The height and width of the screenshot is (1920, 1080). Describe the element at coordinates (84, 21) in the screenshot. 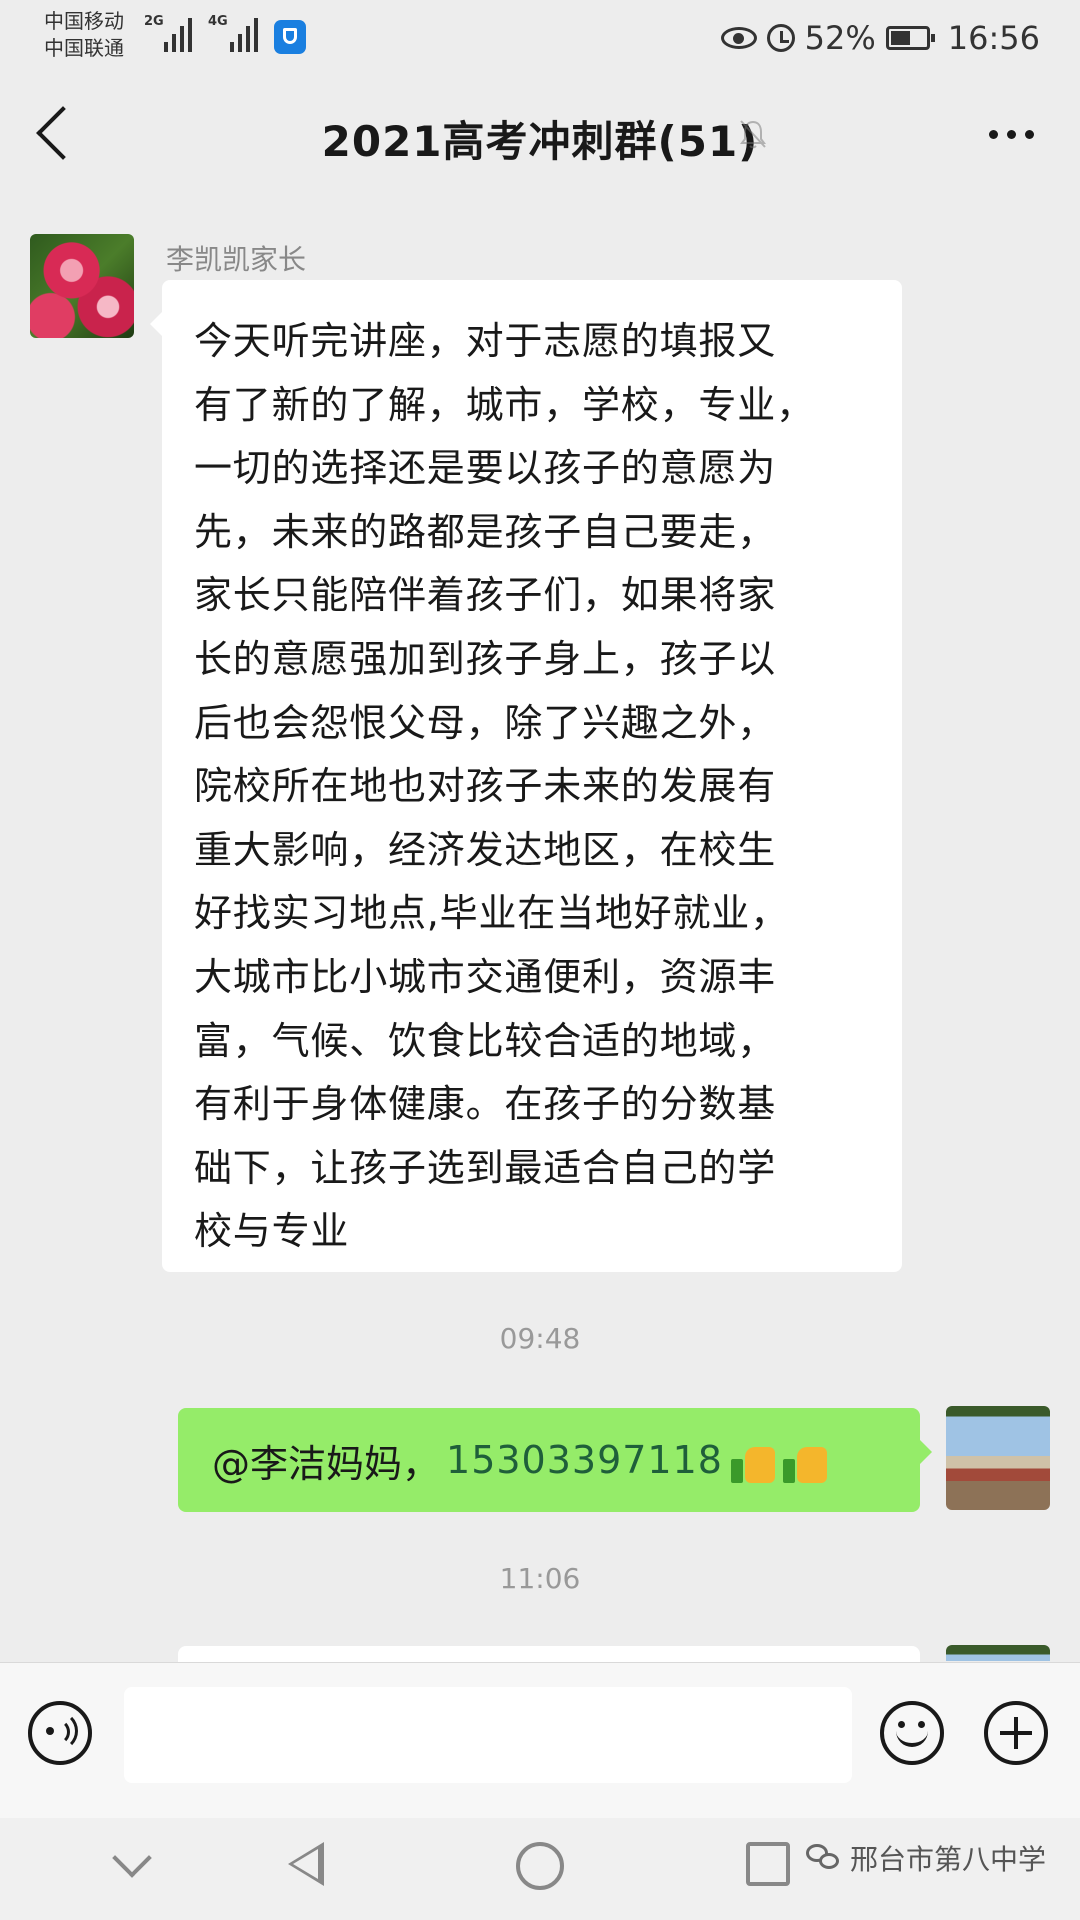

I see `carrier-1: 中国移动` at that location.